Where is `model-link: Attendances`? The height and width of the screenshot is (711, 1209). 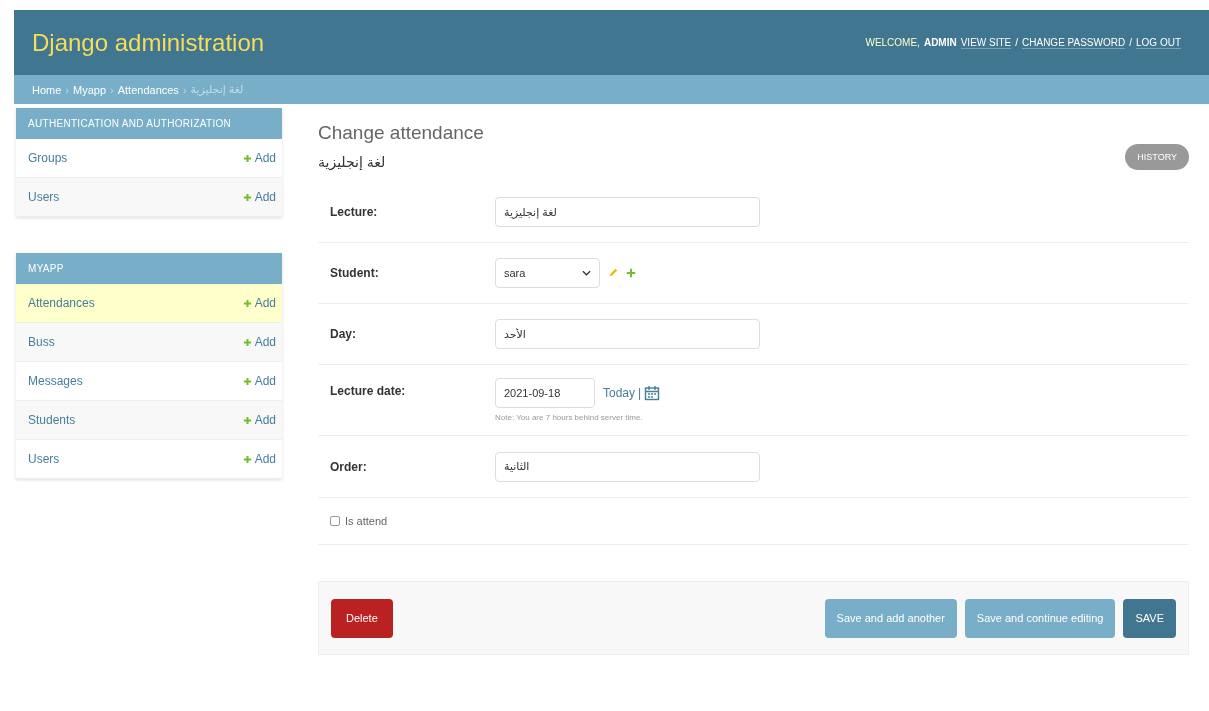 model-link: Attendances is located at coordinates (61, 303).